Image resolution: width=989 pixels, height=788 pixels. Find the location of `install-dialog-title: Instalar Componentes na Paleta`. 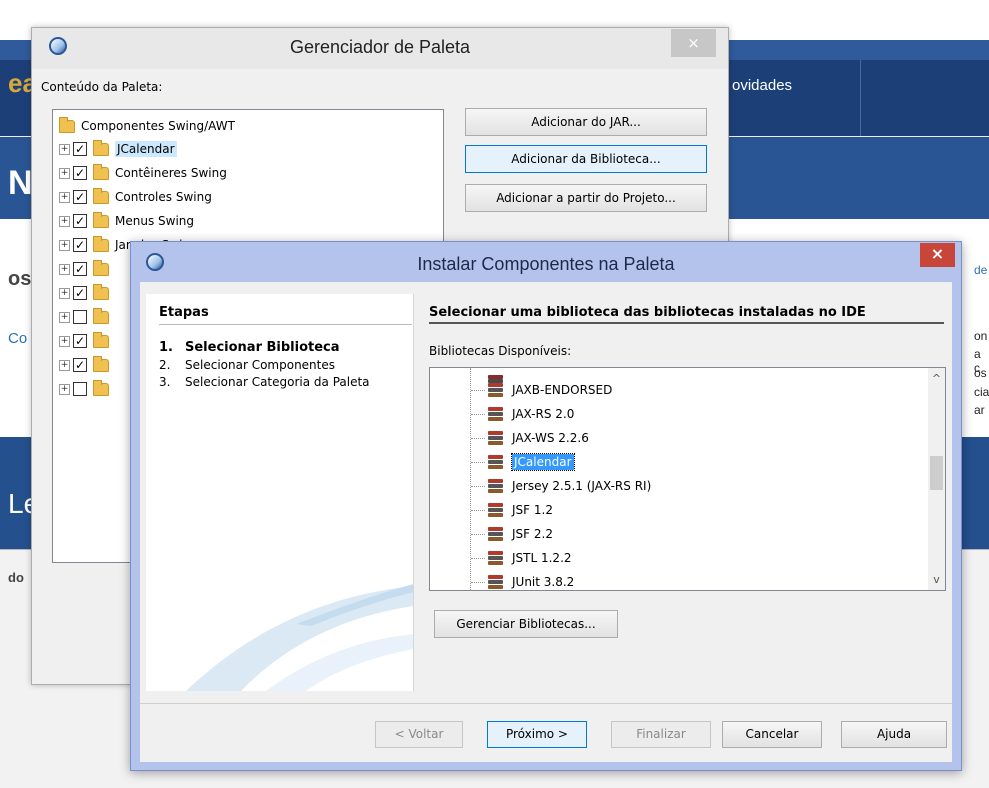

install-dialog-title: Instalar Componentes na Paleta is located at coordinates (546, 264).